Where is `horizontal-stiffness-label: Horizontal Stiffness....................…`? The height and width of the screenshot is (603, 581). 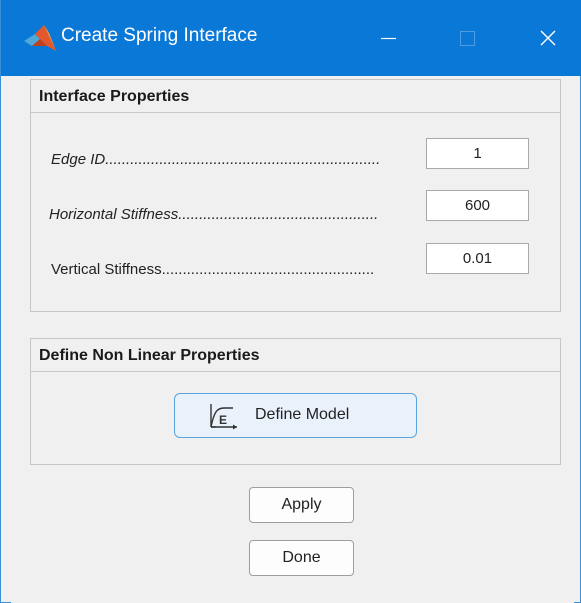
horizontal-stiffness-label: Horizontal Stiffness....................… is located at coordinates (214, 214).